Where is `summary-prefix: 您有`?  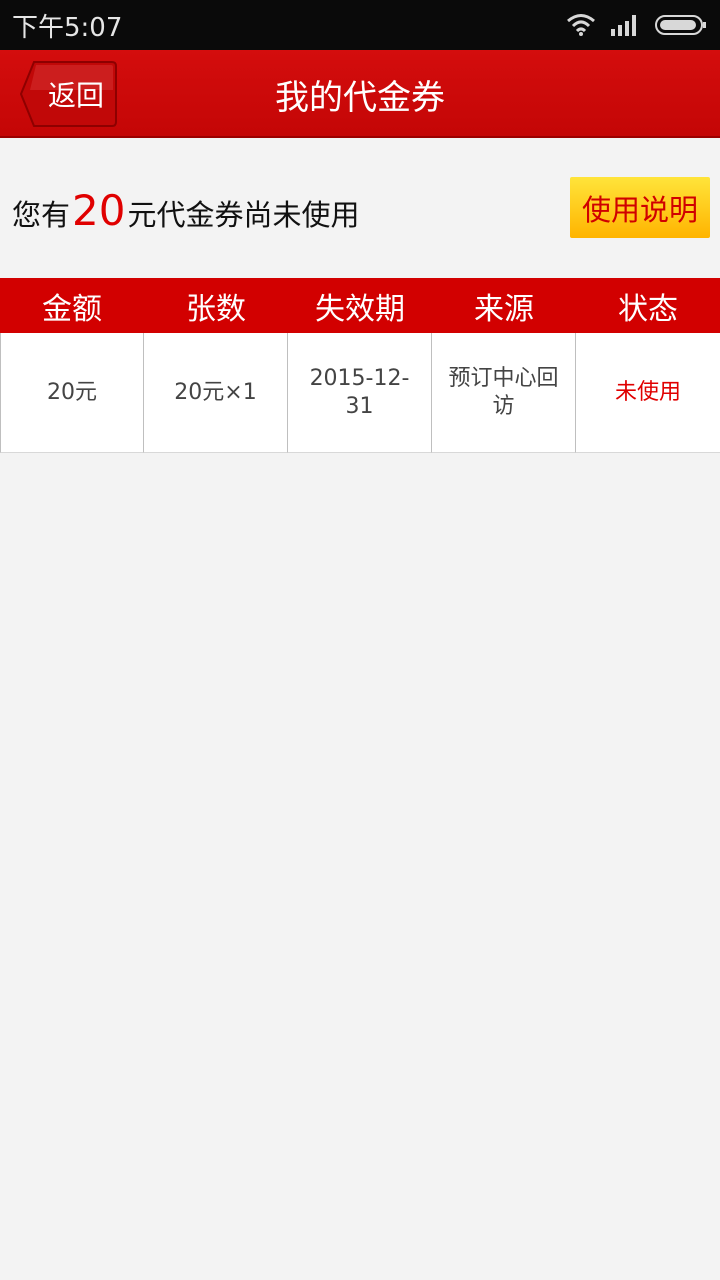 summary-prefix: 您有 is located at coordinates (41, 215).